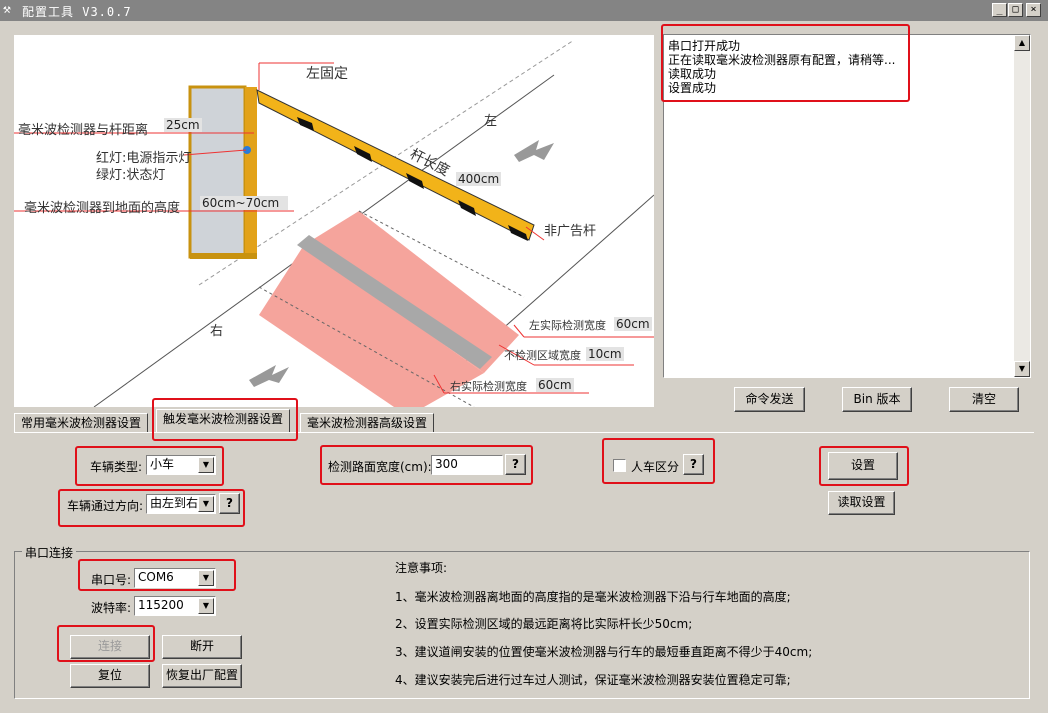 The height and width of the screenshot is (713, 1048). I want to click on note-item: 3、建议道闸安装的位置使毫米波检测器与行车的最短垂直距离不得少于40cm;, so click(604, 652).